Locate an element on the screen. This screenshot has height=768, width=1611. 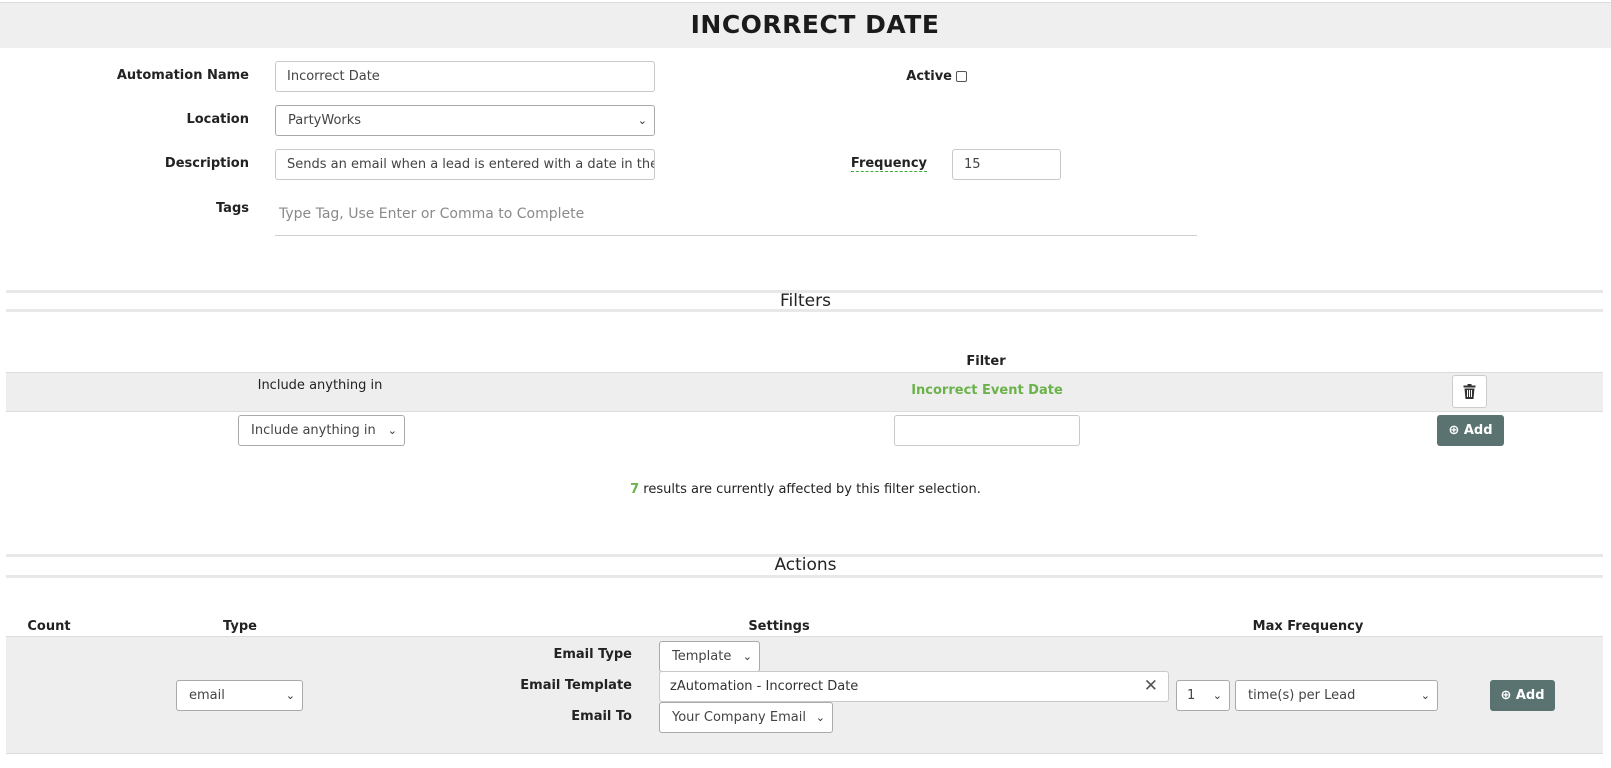
location-select: PartyWorks ⌄ is located at coordinates (465, 120).